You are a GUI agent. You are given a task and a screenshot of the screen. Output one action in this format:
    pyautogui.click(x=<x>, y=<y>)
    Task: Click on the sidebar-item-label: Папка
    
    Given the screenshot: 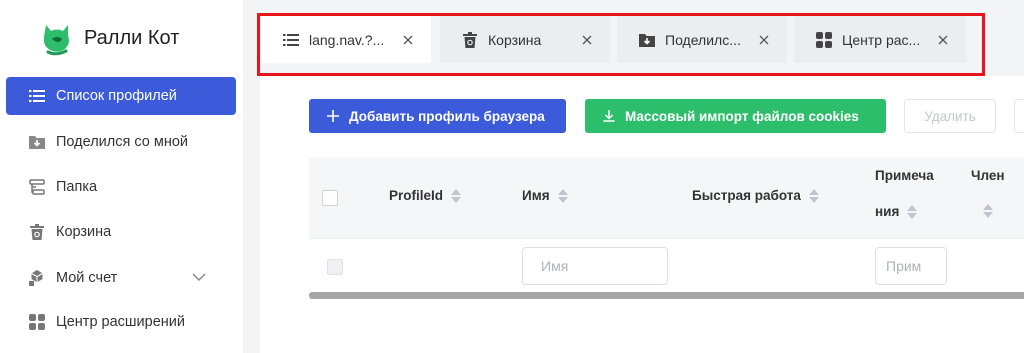 What is the action you would take?
    pyautogui.click(x=77, y=187)
    